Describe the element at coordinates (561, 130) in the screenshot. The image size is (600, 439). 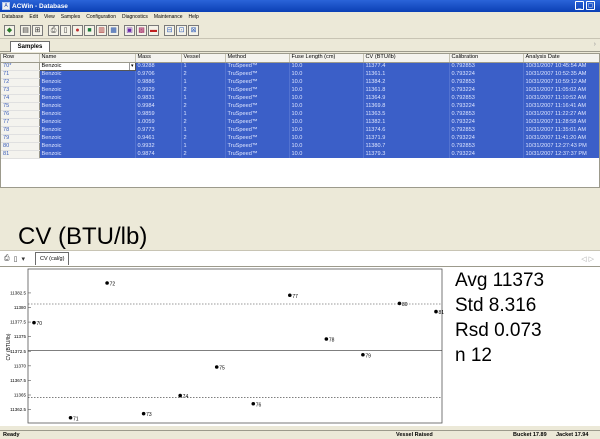
I see `analysis-date-cell: 10/31/2007 11:35:01 AM` at that location.